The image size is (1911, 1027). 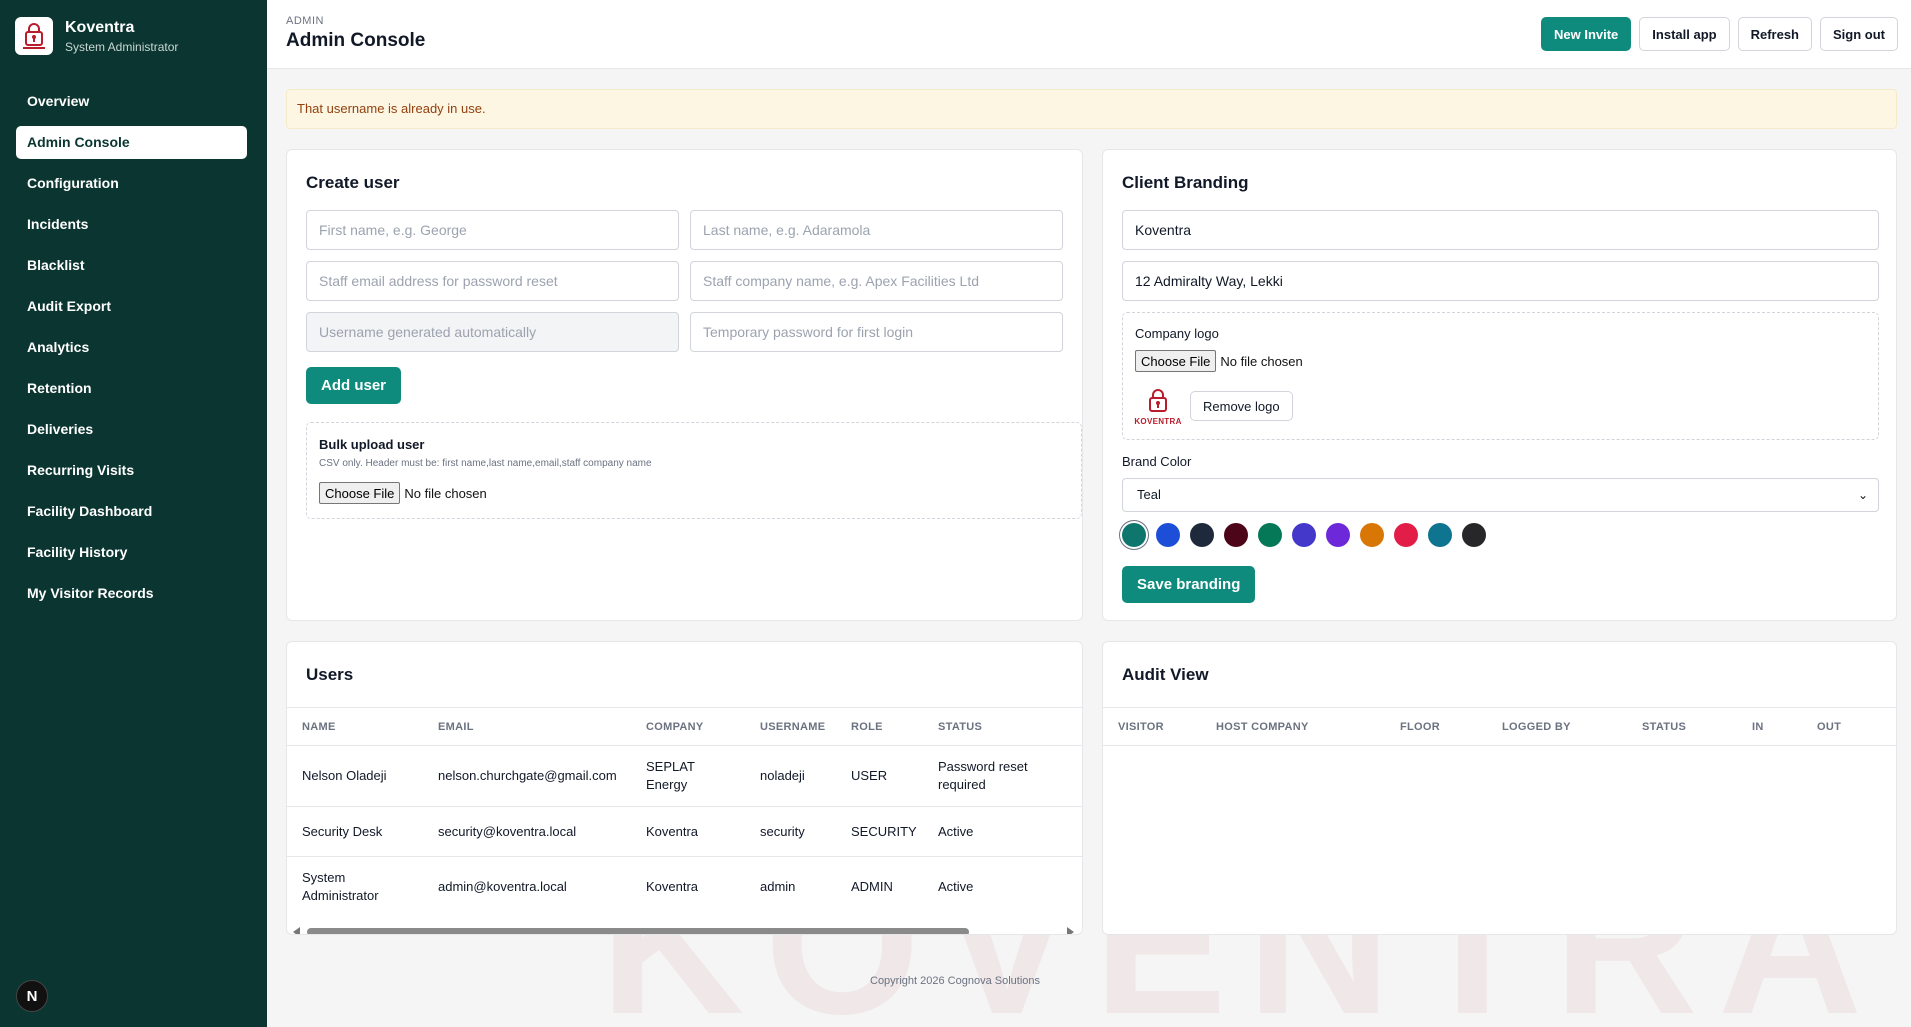 I want to click on chevron-down-icon: ⌄, so click(x=1862, y=495).